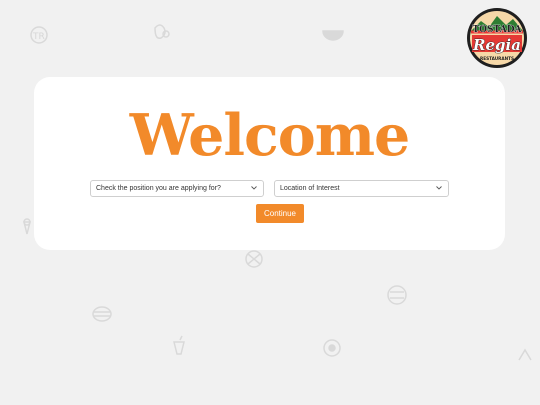 The image size is (540, 405). What do you see at coordinates (162, 32) in the screenshot?
I see `pepper-icon` at bounding box center [162, 32].